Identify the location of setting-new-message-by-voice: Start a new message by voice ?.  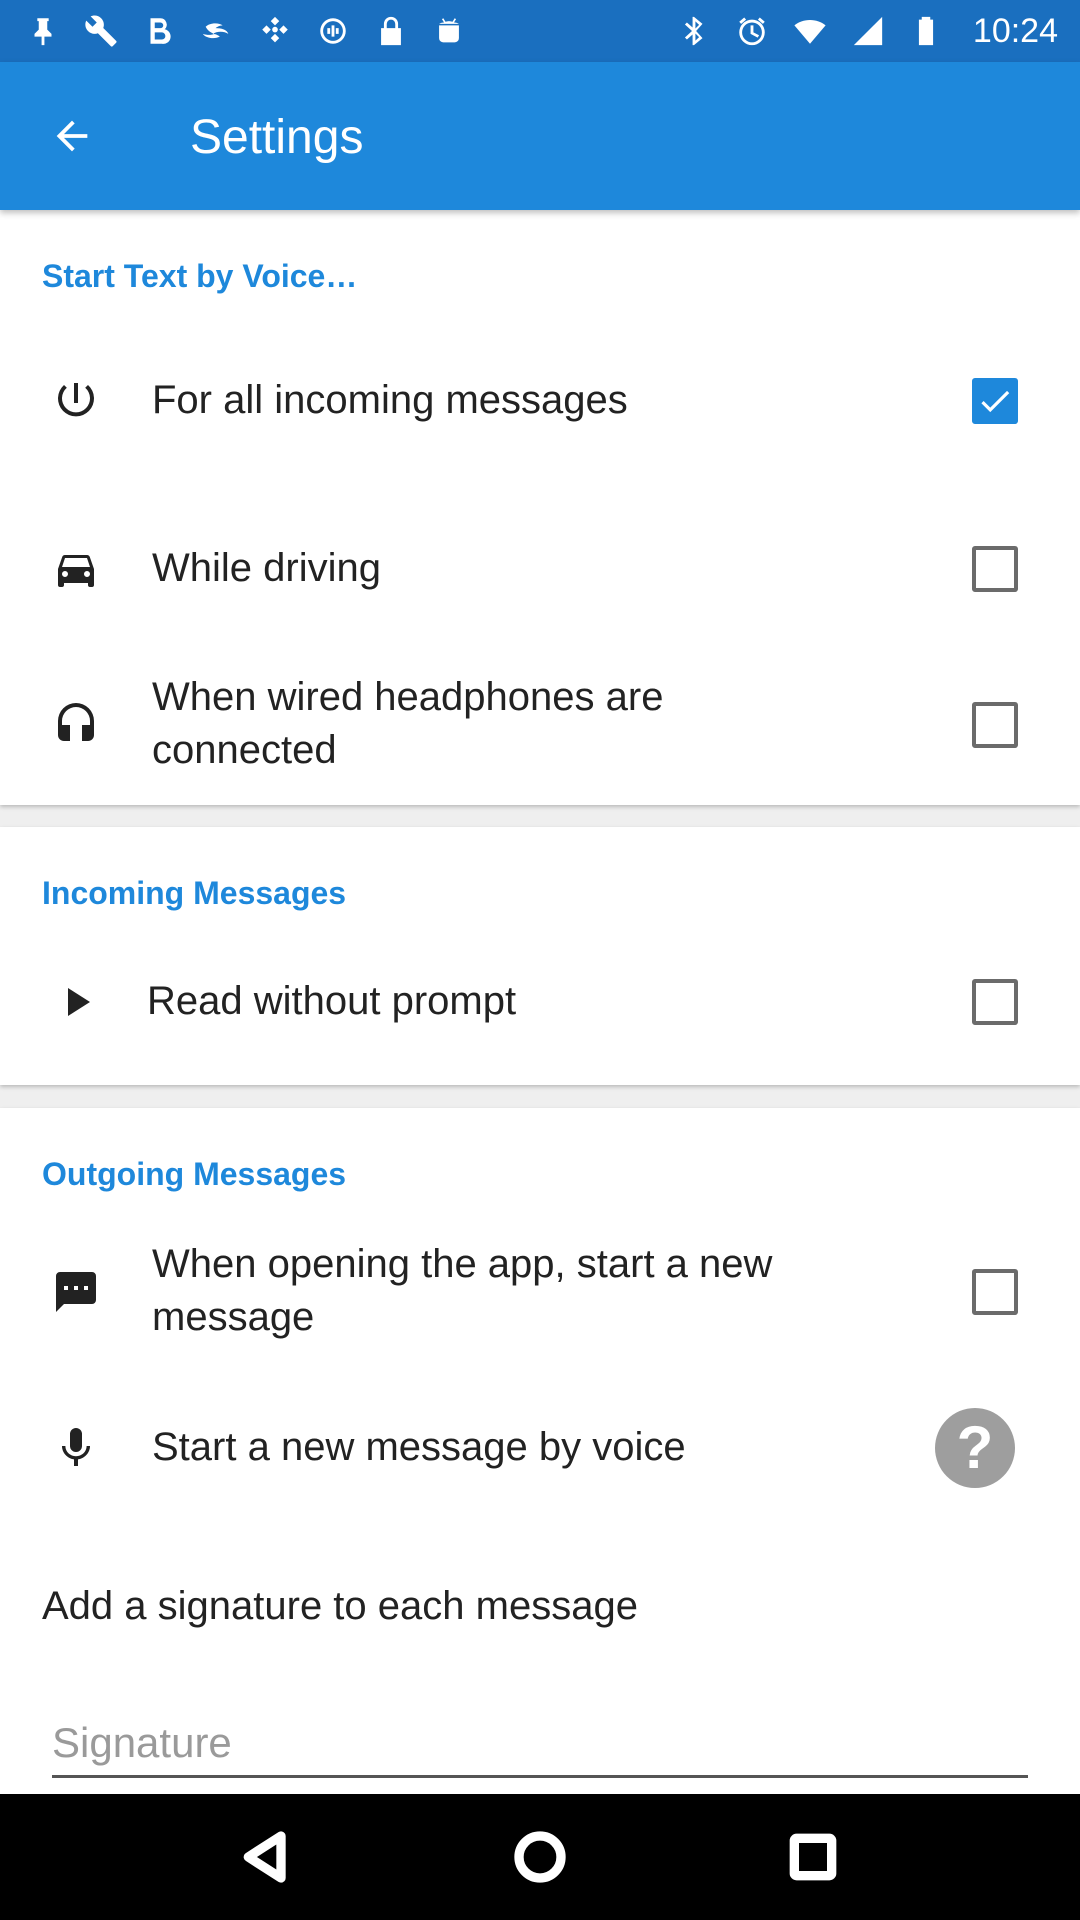
(540, 1448).